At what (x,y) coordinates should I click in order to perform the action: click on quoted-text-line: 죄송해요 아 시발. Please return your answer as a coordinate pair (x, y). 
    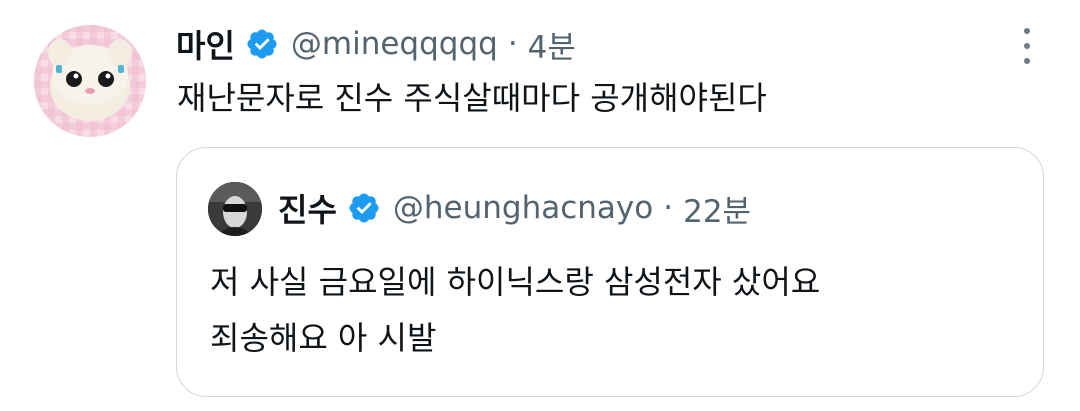
    Looking at the image, I should click on (323, 338).